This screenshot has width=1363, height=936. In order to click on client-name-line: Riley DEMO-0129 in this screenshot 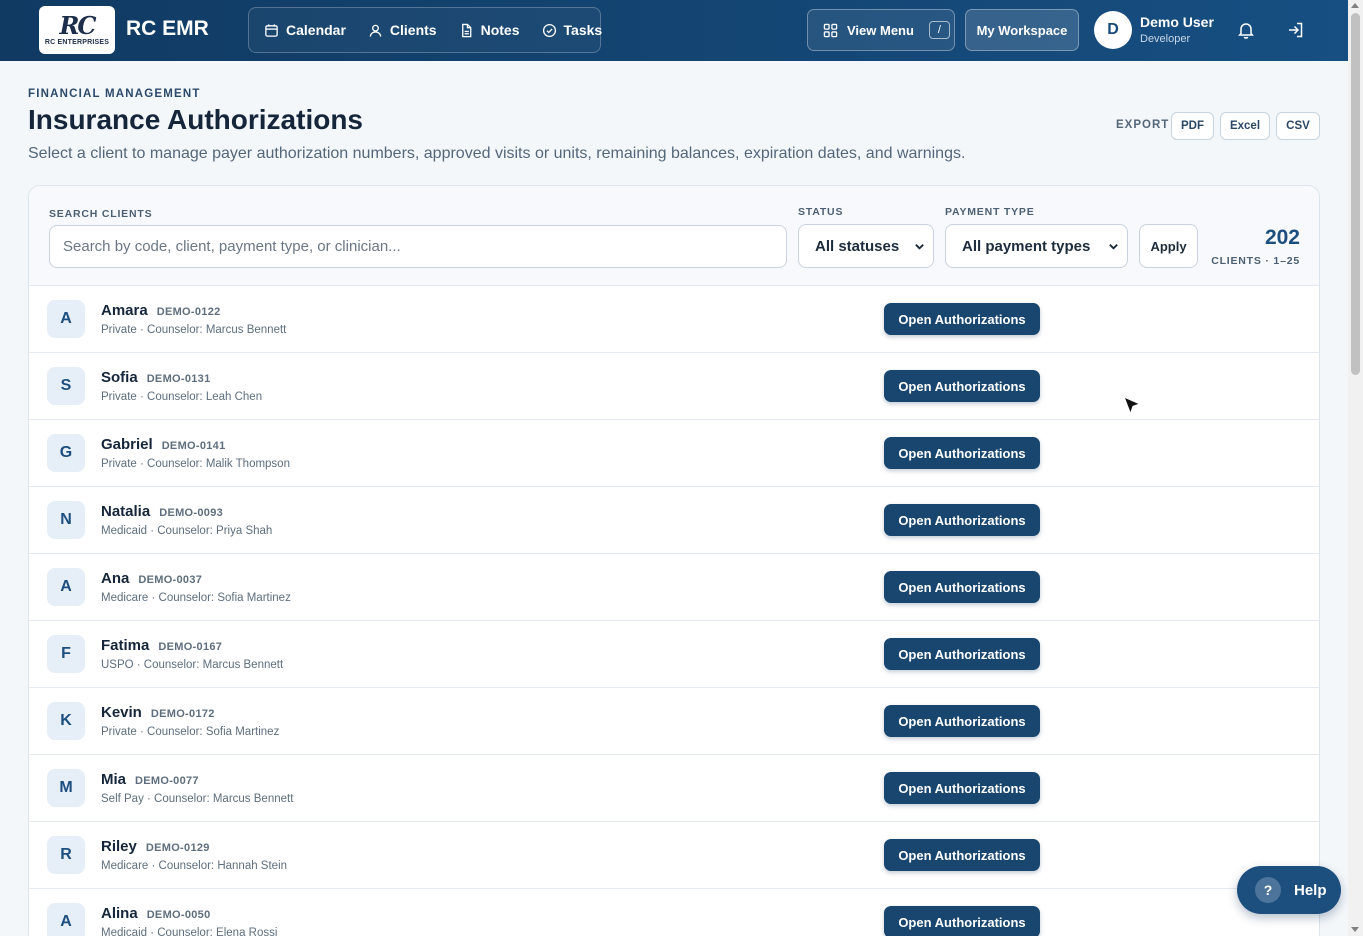, I will do `click(155, 846)`.